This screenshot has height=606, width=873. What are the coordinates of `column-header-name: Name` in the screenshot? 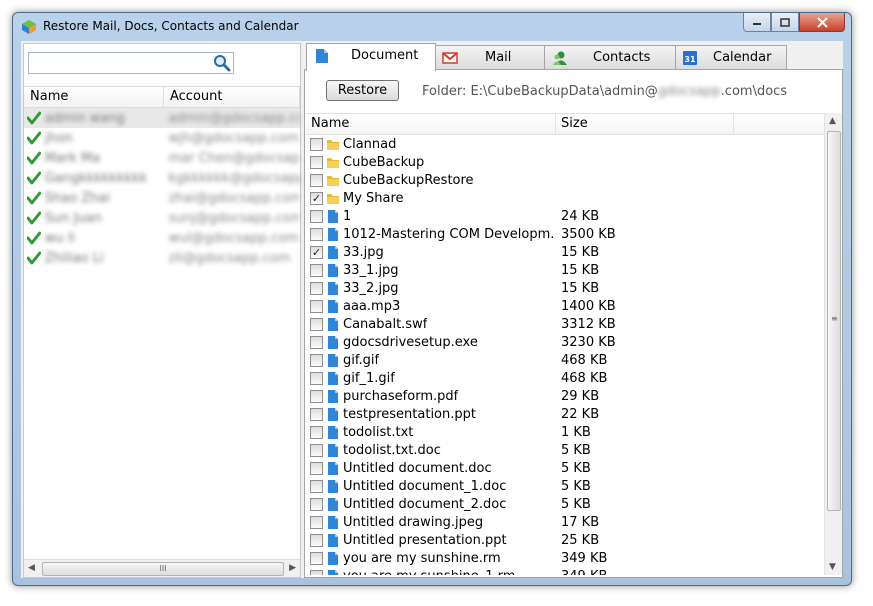 It's located at (94, 97).